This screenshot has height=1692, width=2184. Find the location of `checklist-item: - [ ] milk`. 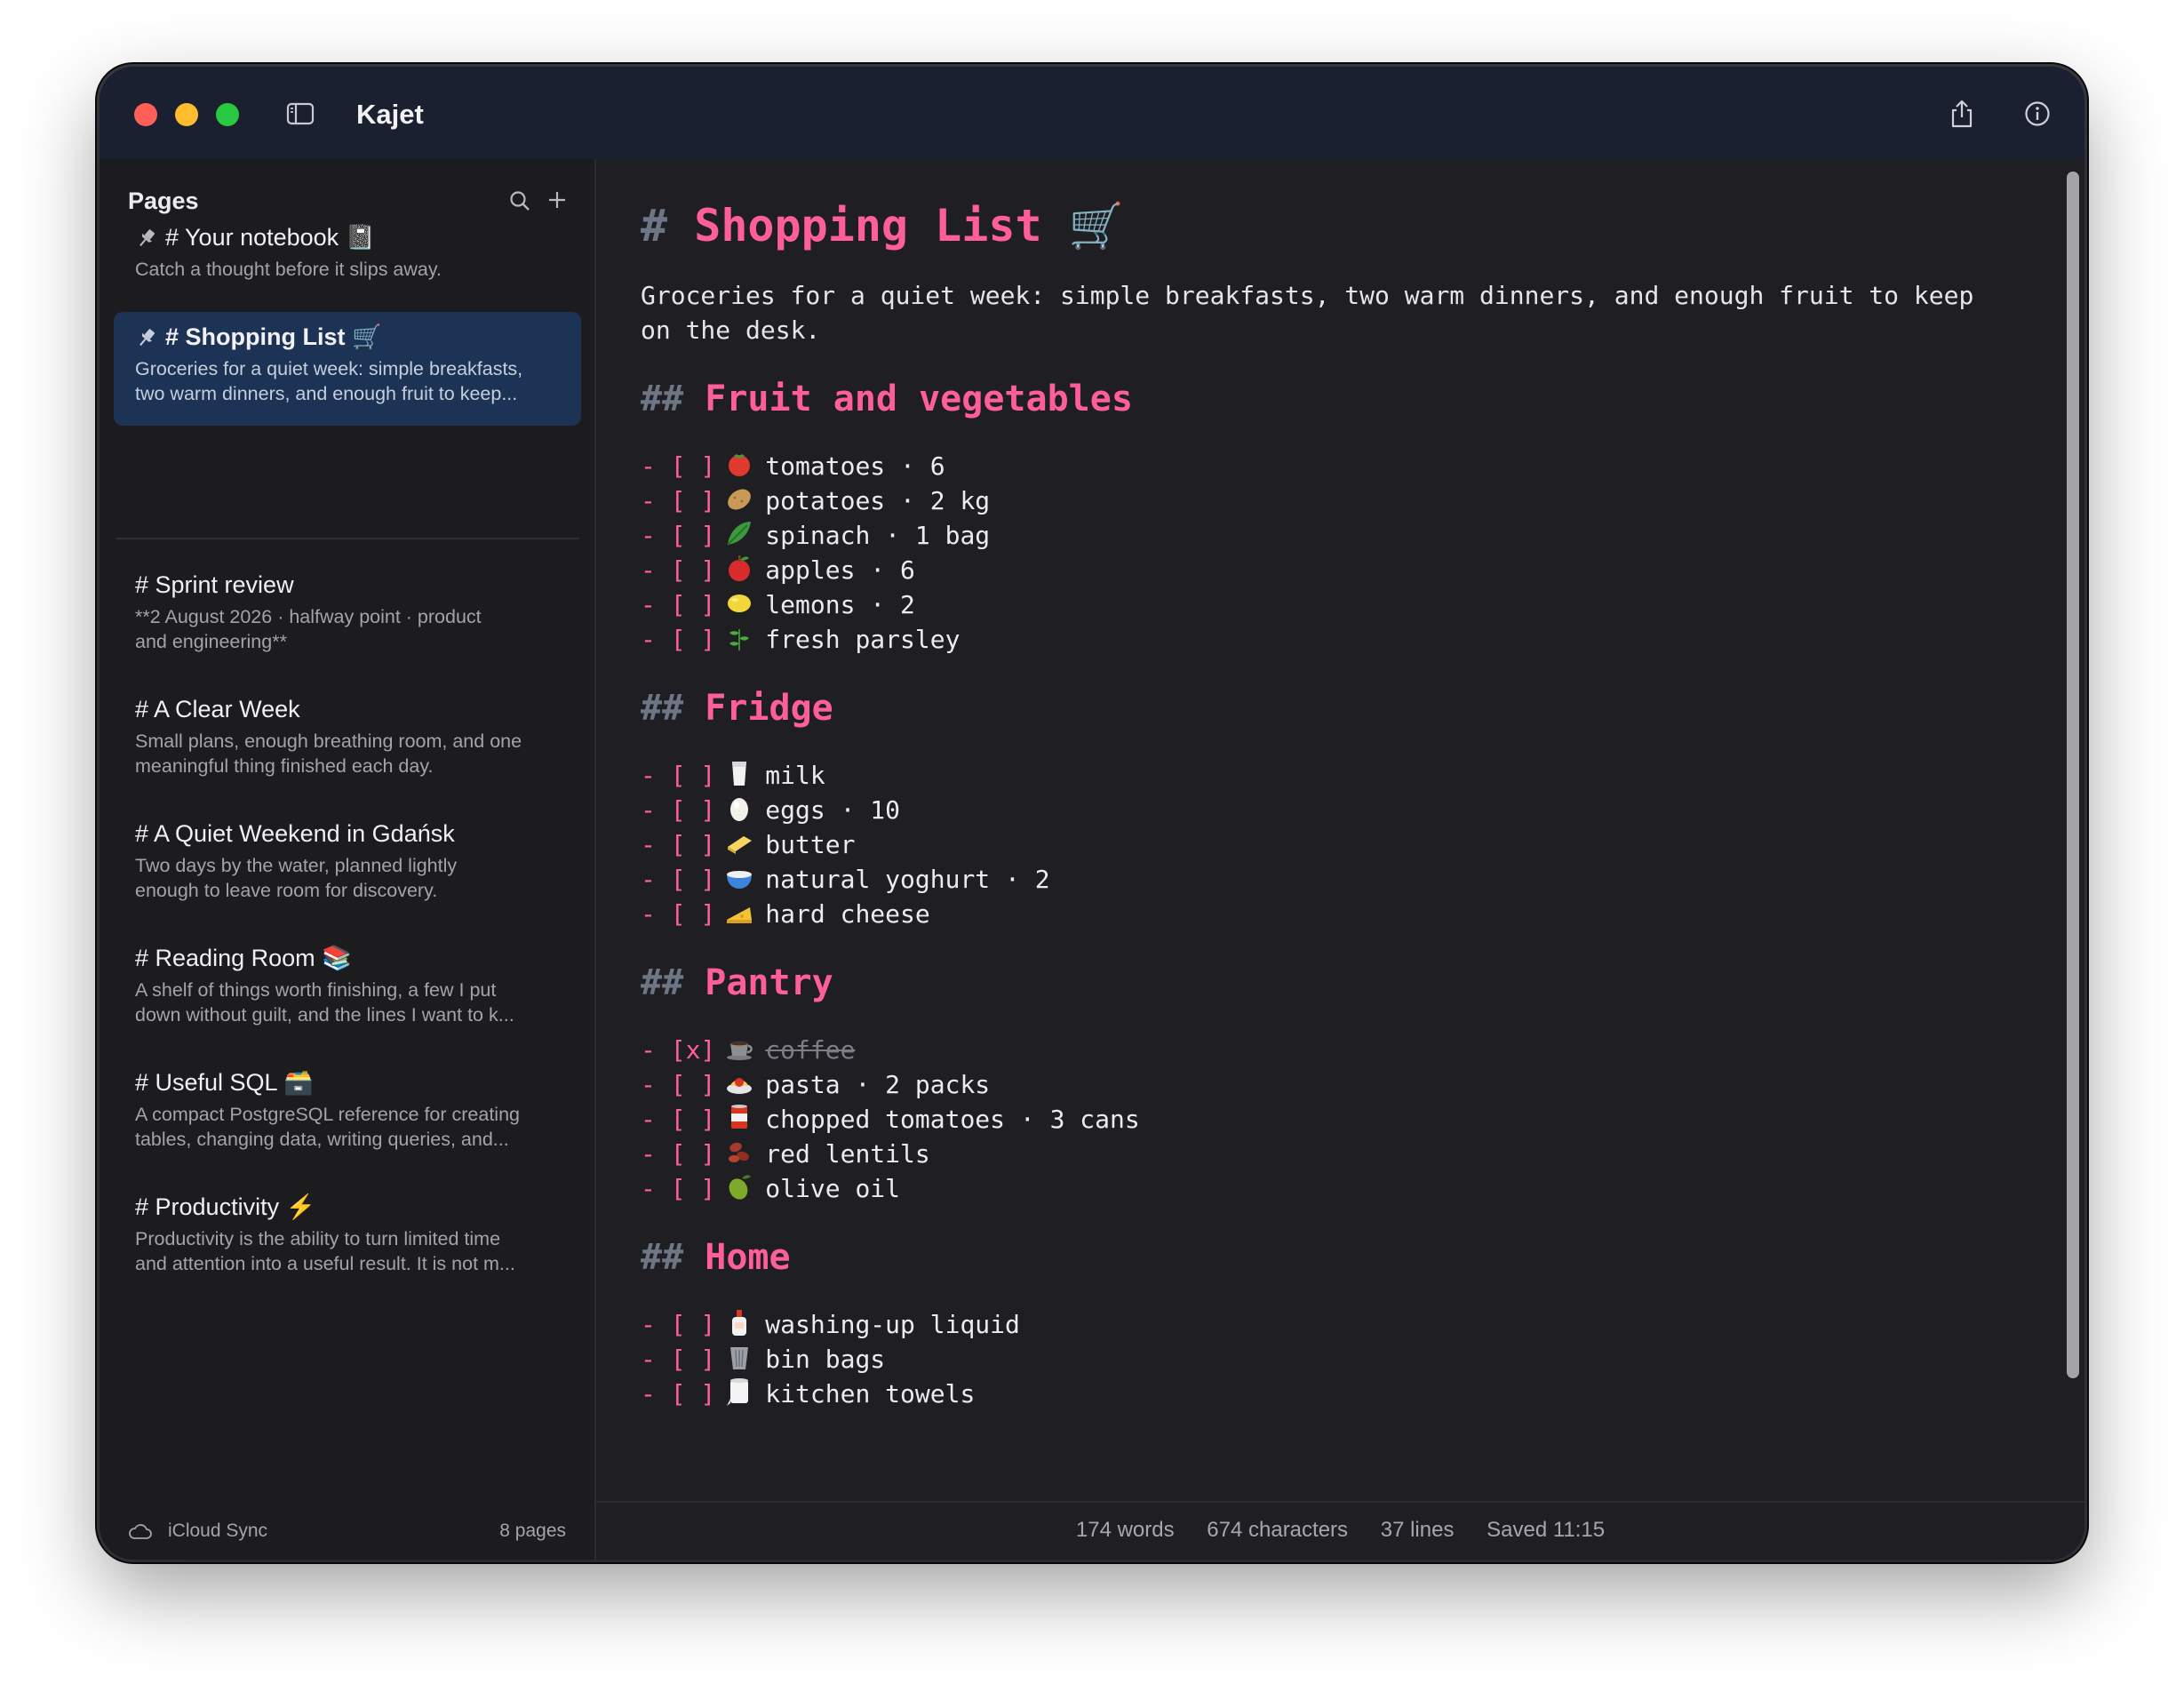

checklist-item: - [ ] milk is located at coordinates (1323, 775).